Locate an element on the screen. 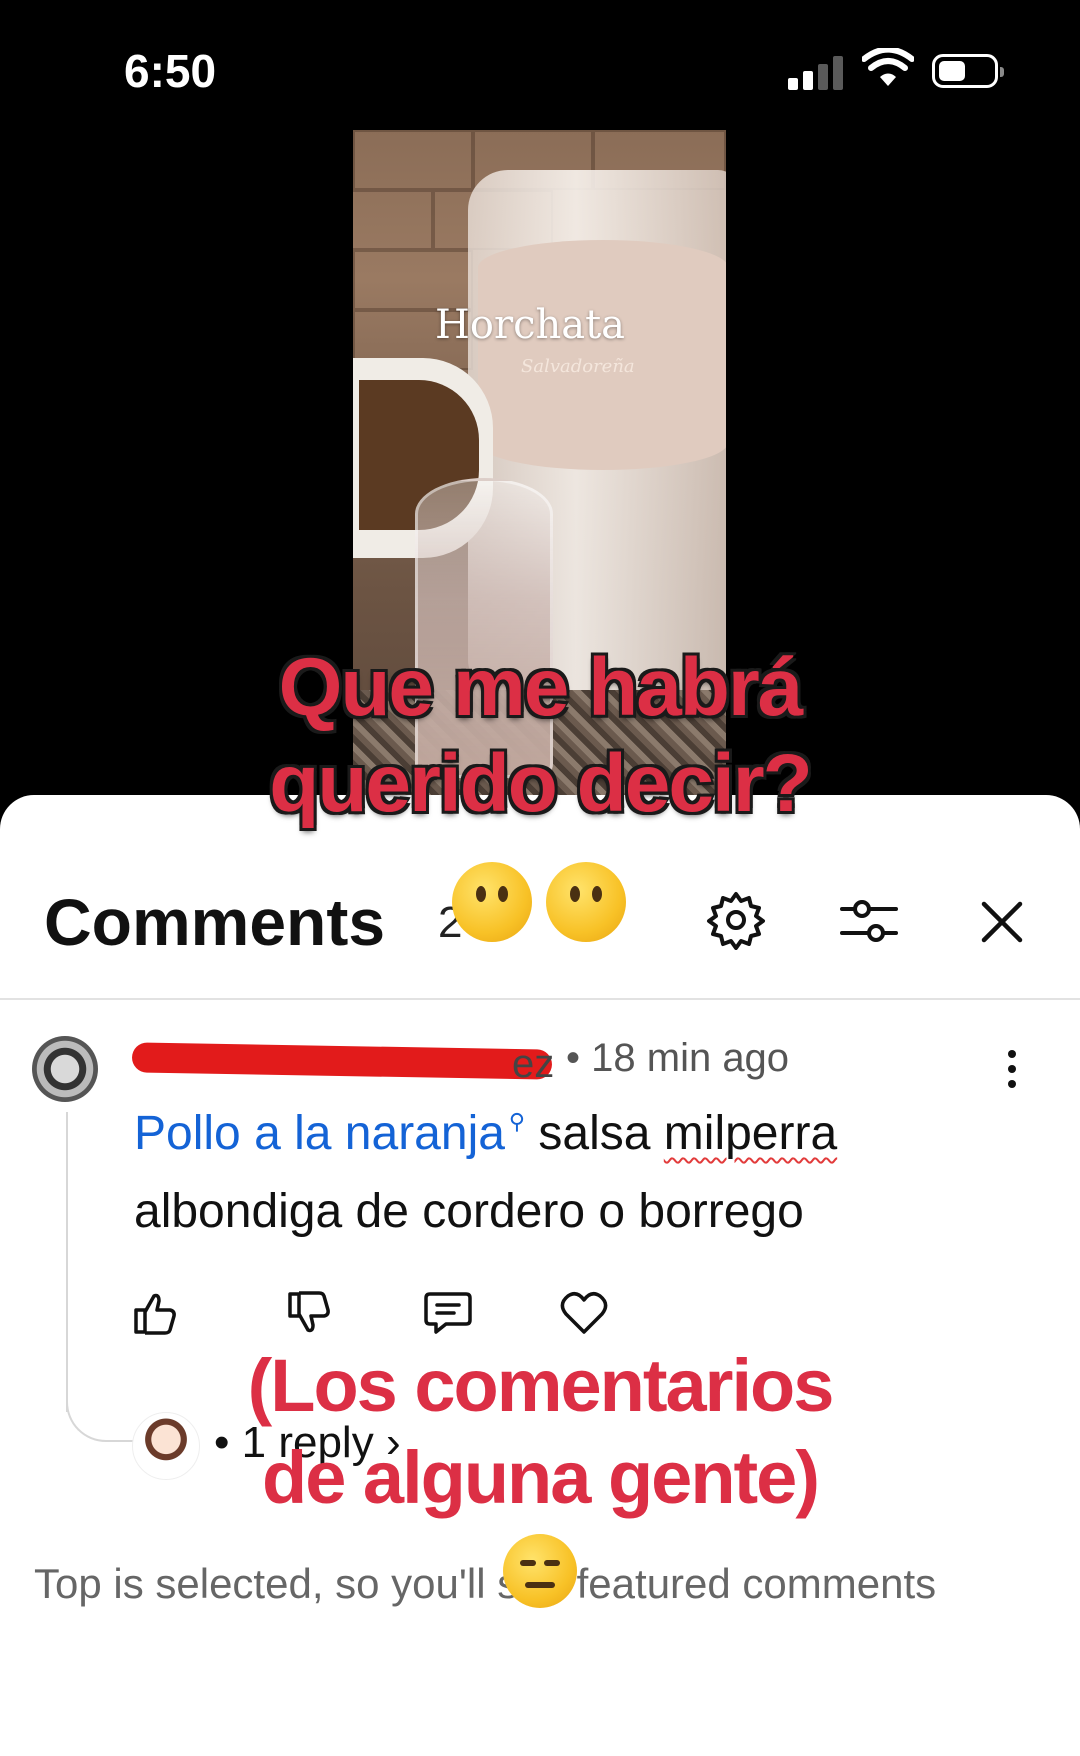 Image resolution: width=1080 pixels, height=1756 pixels. gear-icon is located at coordinates (736, 920).